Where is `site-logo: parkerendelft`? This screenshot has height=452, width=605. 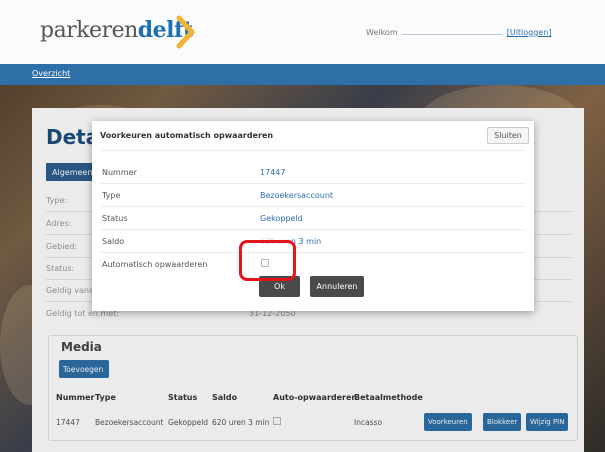
site-logo: parkerendelft is located at coordinates (116, 30).